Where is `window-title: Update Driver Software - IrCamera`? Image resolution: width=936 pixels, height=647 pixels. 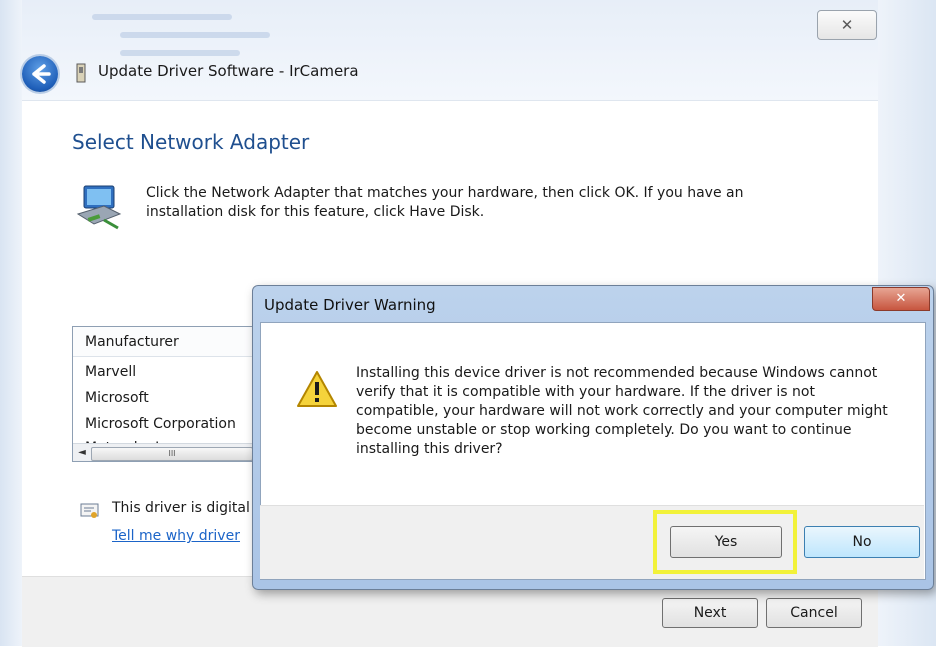
window-title: Update Driver Software - IrCamera is located at coordinates (228, 71).